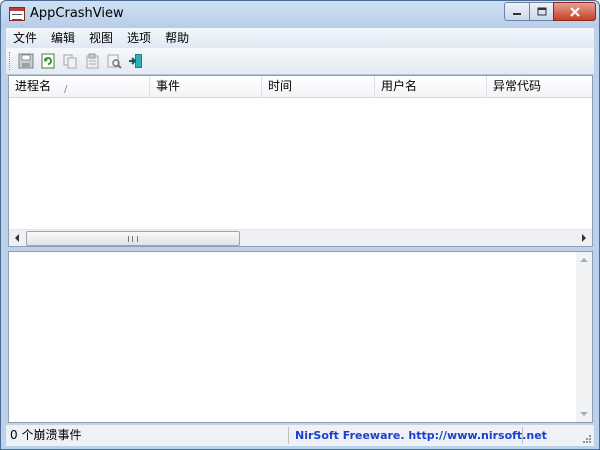  I want to click on refresh-button, so click(48, 61).